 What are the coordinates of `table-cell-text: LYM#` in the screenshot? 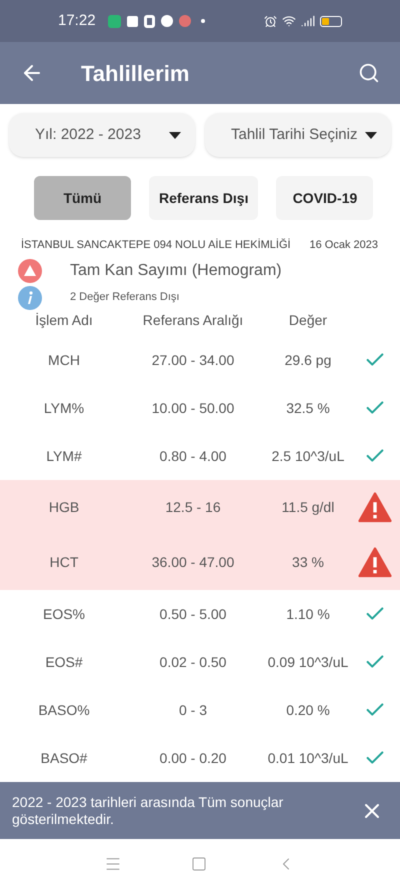 It's located at (64, 456).